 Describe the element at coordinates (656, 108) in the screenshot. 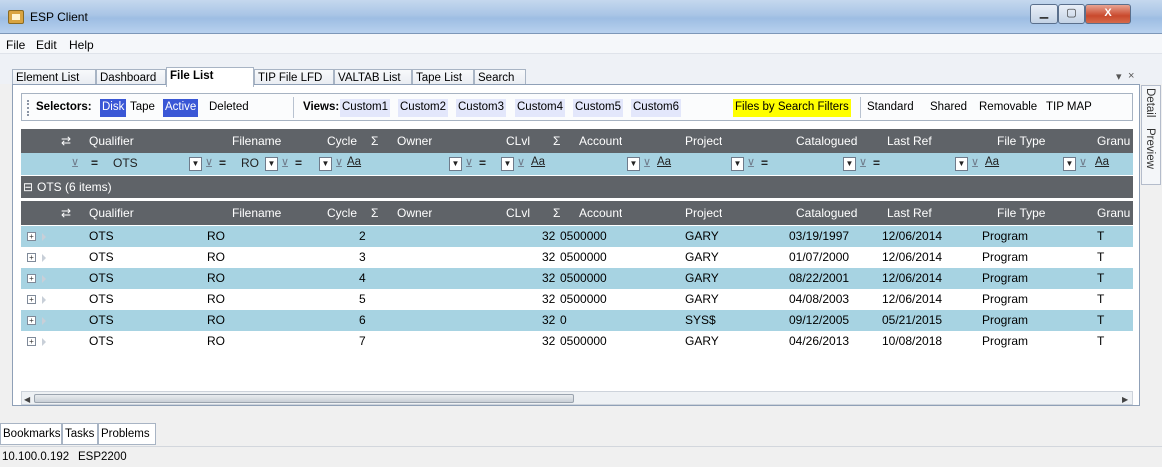

I see `view-custom6: Custom6` at that location.